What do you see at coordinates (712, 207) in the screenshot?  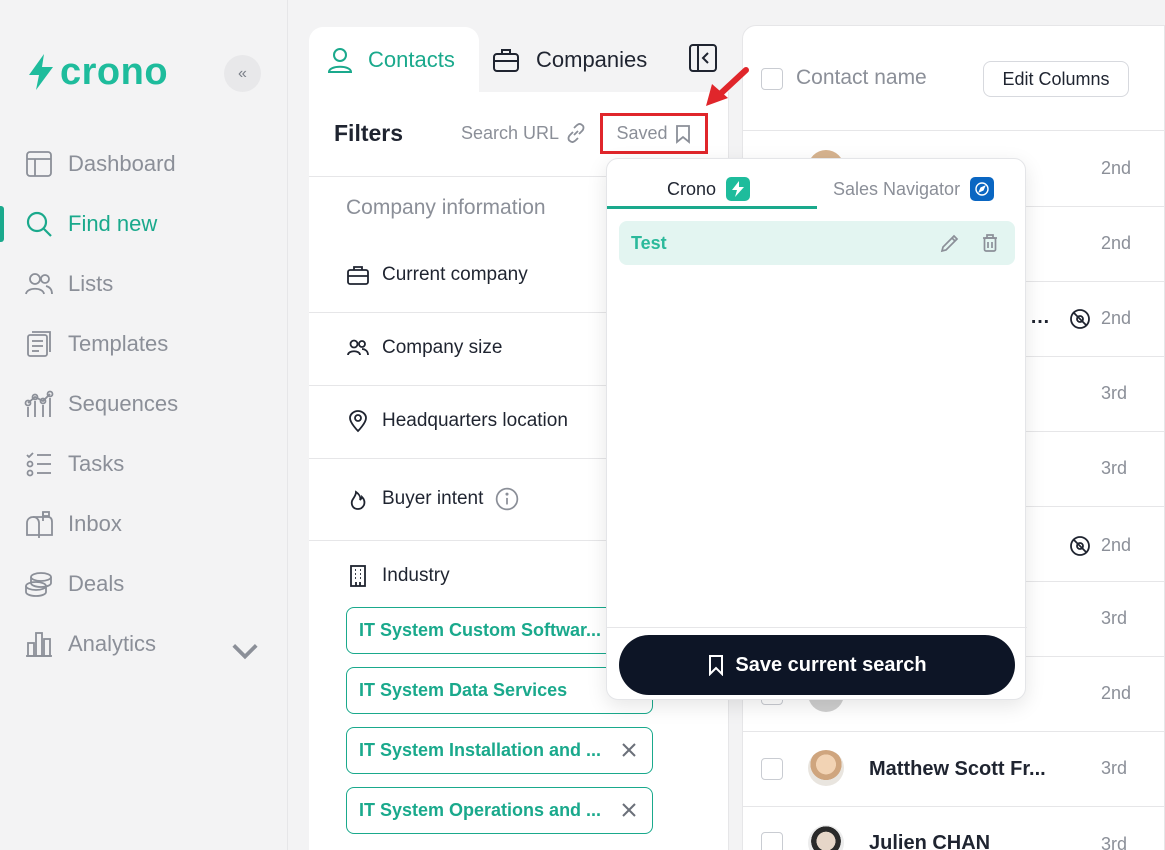 I see `active-tab-indicator` at bounding box center [712, 207].